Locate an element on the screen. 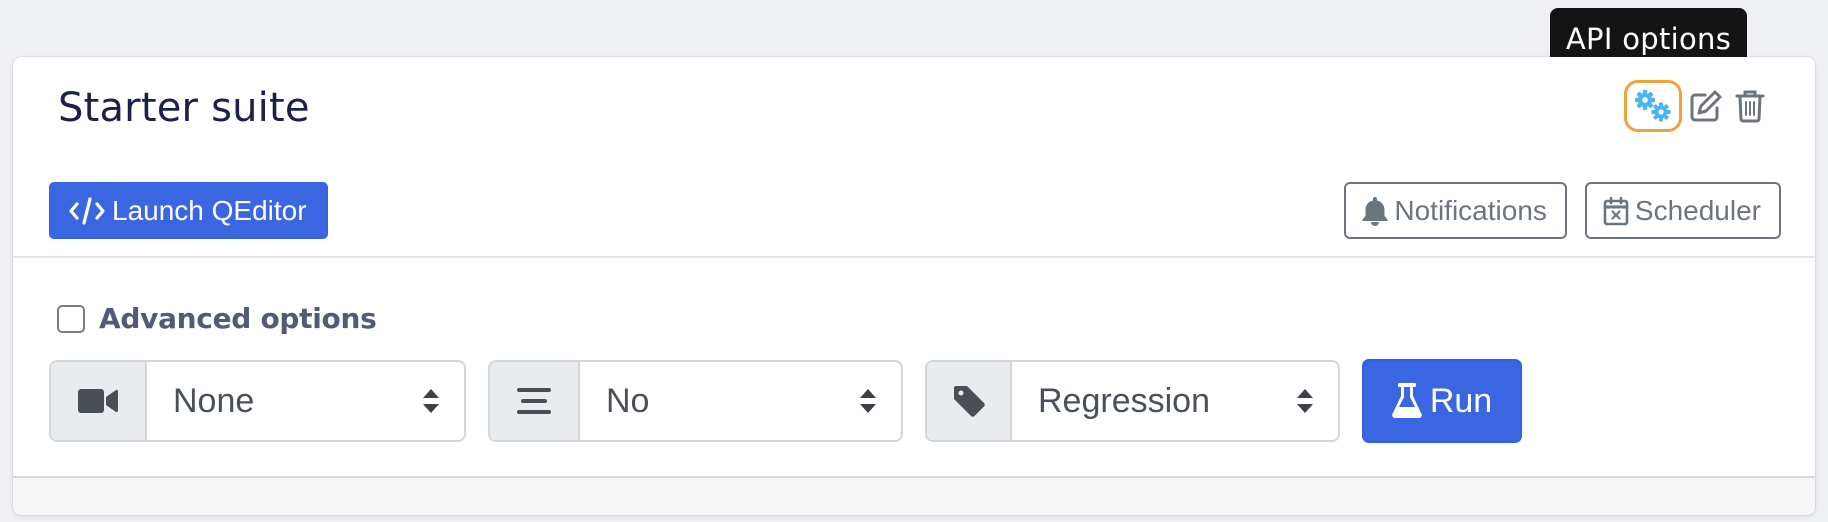 Image resolution: width=1828 pixels, height=522 pixels. title-actions is located at coordinates (1697, 106).